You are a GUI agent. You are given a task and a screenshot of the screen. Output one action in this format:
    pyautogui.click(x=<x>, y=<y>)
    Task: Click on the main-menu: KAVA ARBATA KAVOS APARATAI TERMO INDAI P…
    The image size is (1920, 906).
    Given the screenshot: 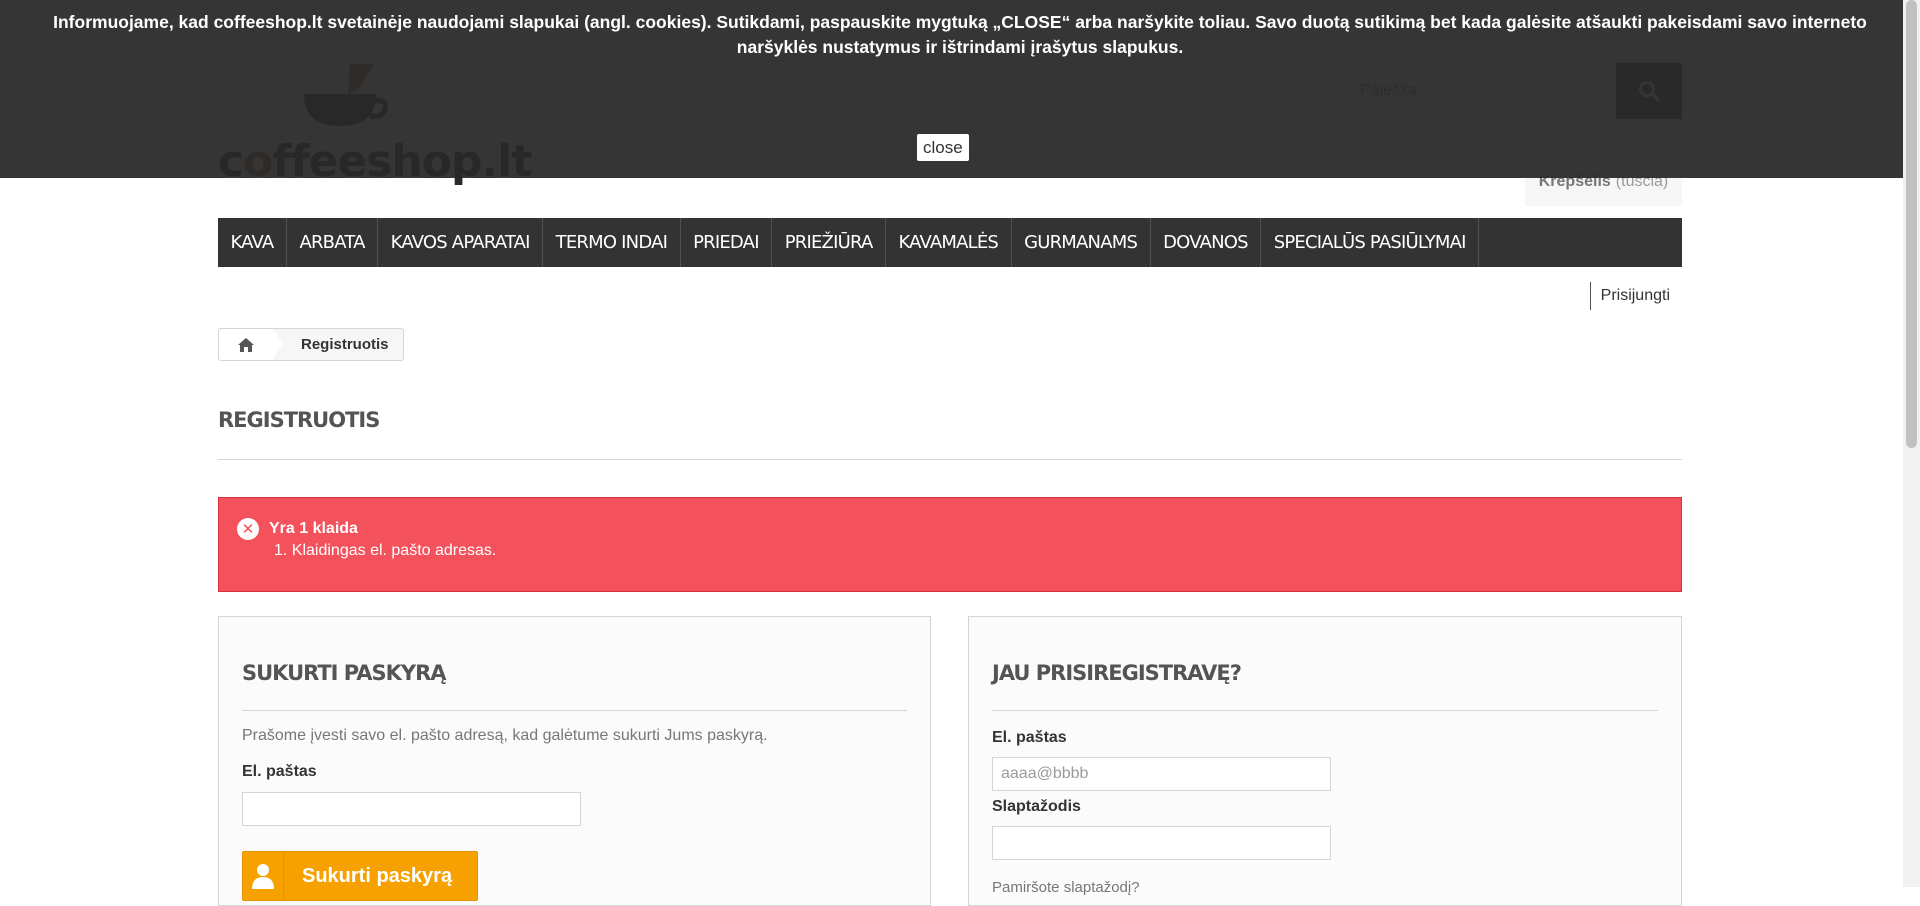 What is the action you would take?
    pyautogui.click(x=950, y=242)
    